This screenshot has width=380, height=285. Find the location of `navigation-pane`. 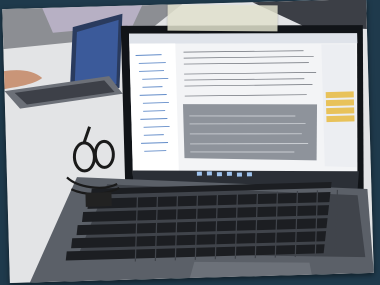

navigation-pane is located at coordinates (154, 108).